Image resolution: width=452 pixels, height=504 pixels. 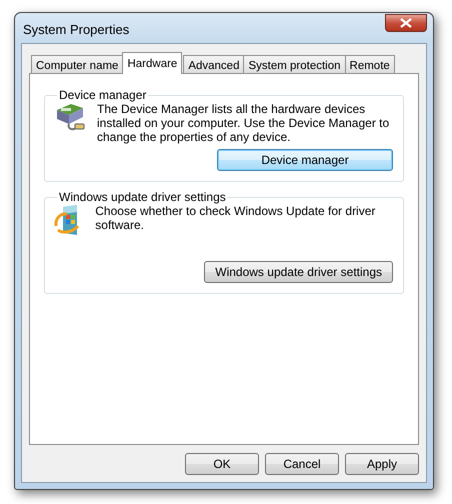 I want to click on group-title: Device manager, so click(x=103, y=95).